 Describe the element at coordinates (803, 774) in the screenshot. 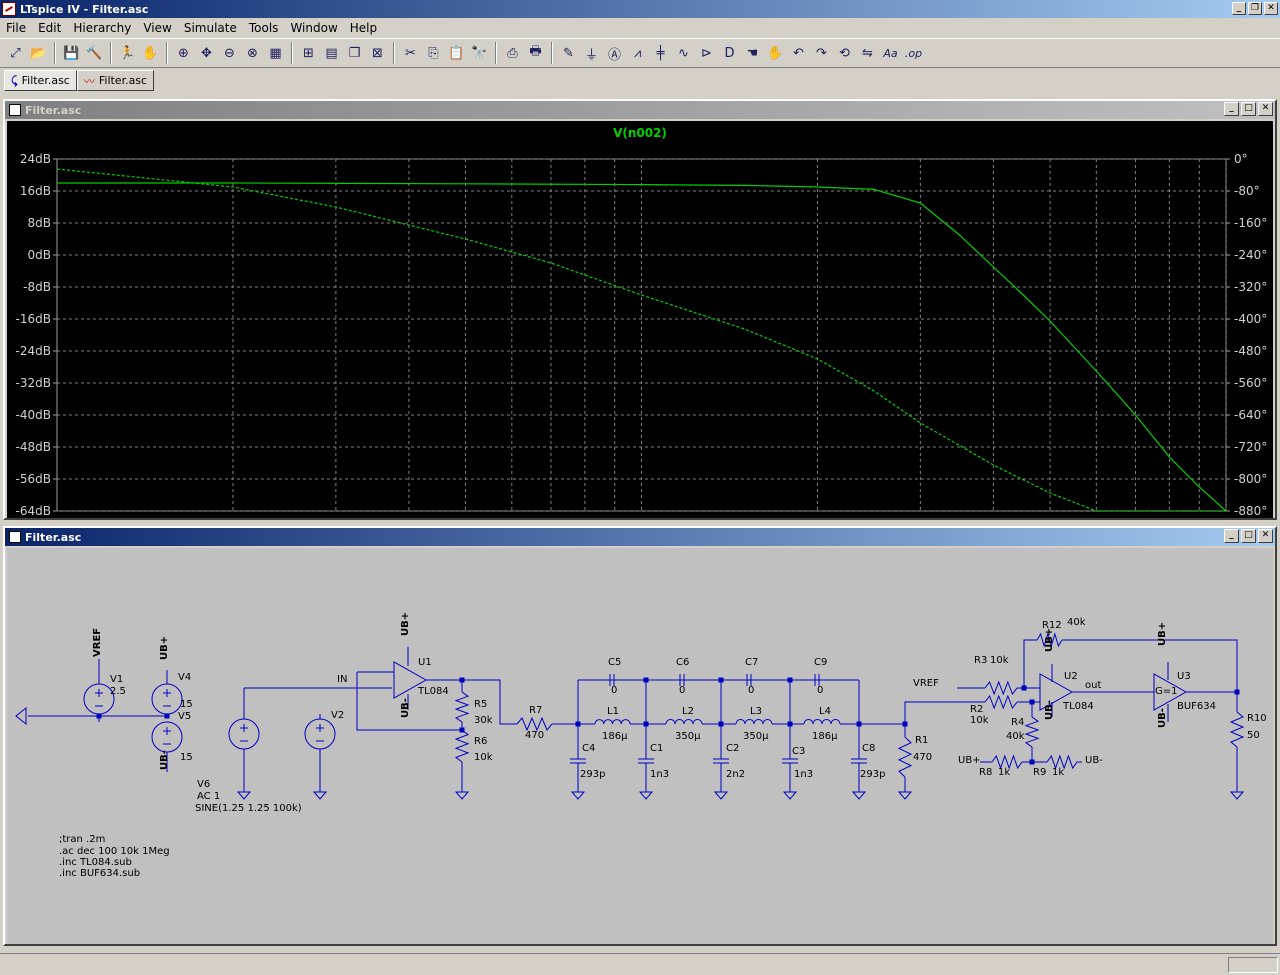

I see `schematic-label: 1n3` at that location.